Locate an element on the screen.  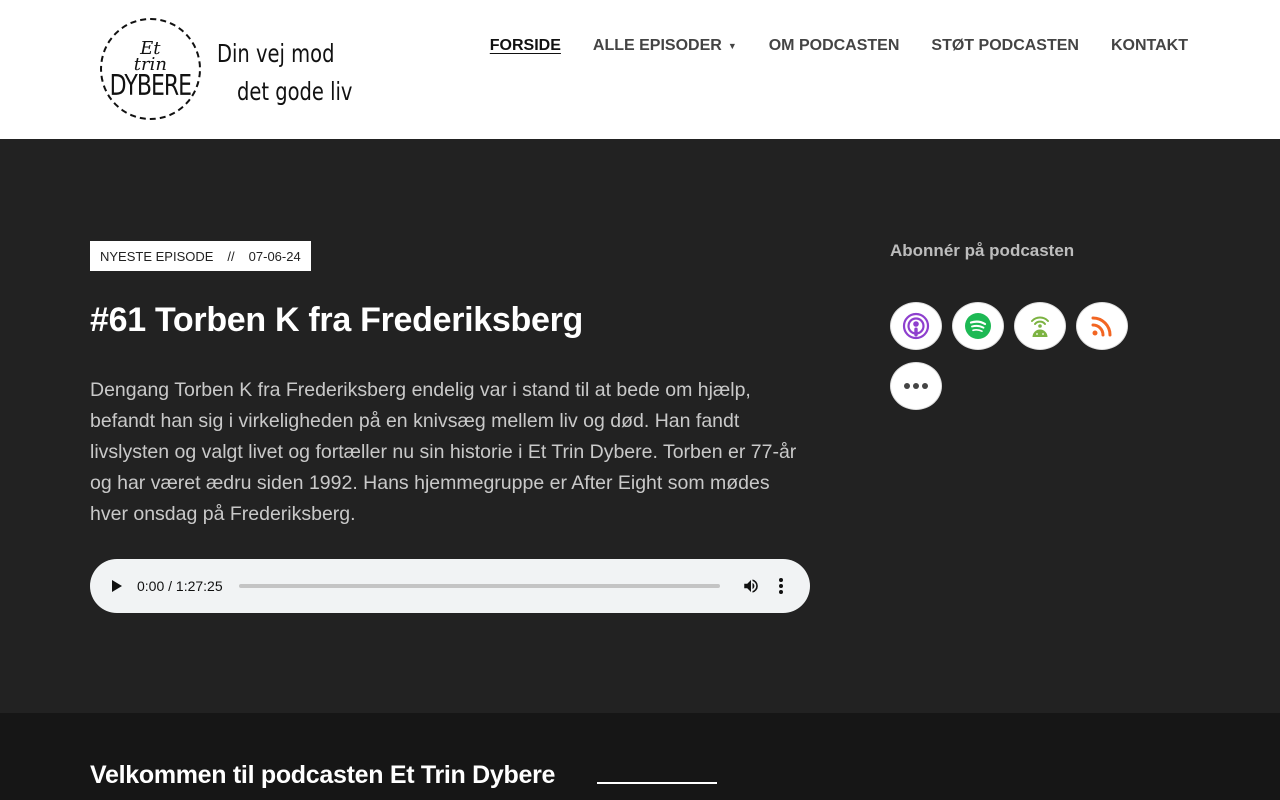
audio-player: 0:00 / 1:27:25 is located at coordinates (450, 586).